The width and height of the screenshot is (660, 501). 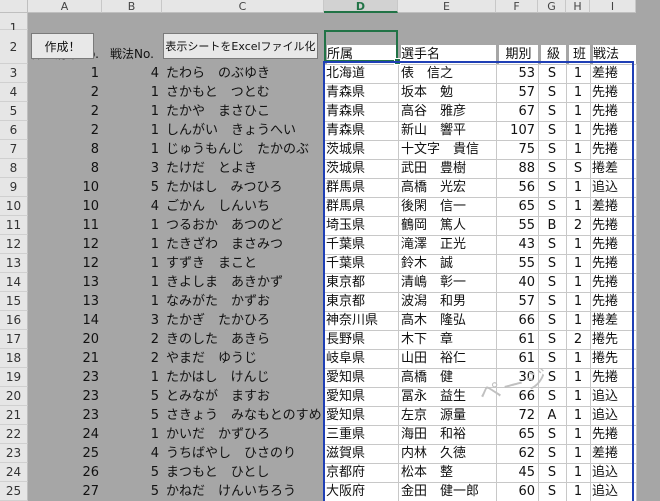 What do you see at coordinates (243, 6) in the screenshot?
I see `column-header-c: C` at bounding box center [243, 6].